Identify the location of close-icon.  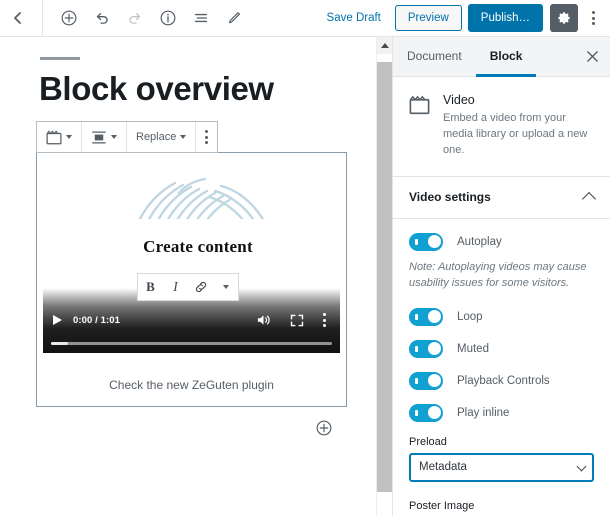
(592, 56).